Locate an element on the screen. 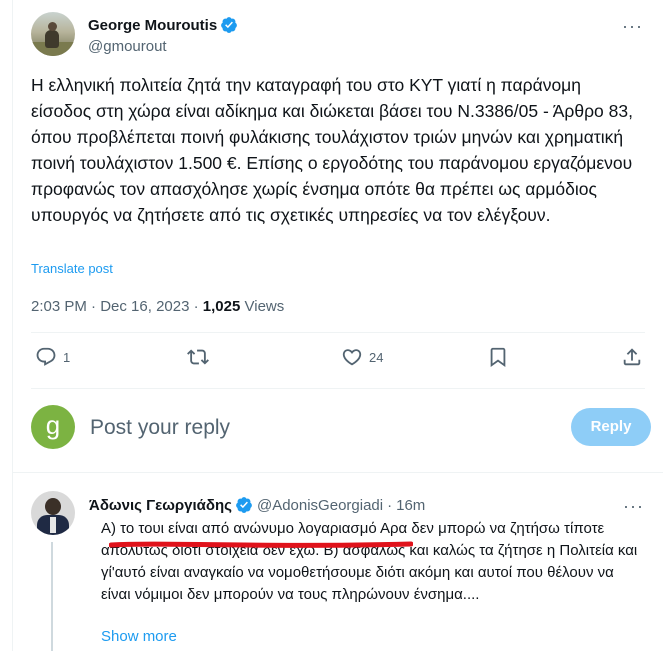  heart-icon is located at coordinates (352, 357).